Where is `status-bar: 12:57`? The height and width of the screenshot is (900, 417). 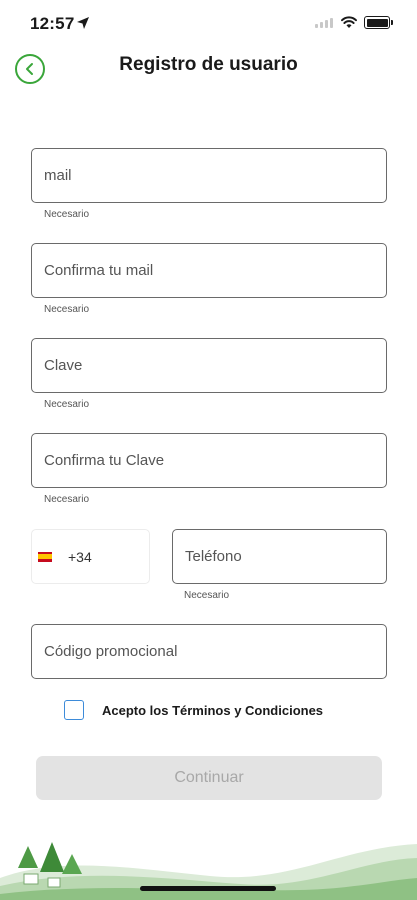
status-bar: 12:57 is located at coordinates (208, 22).